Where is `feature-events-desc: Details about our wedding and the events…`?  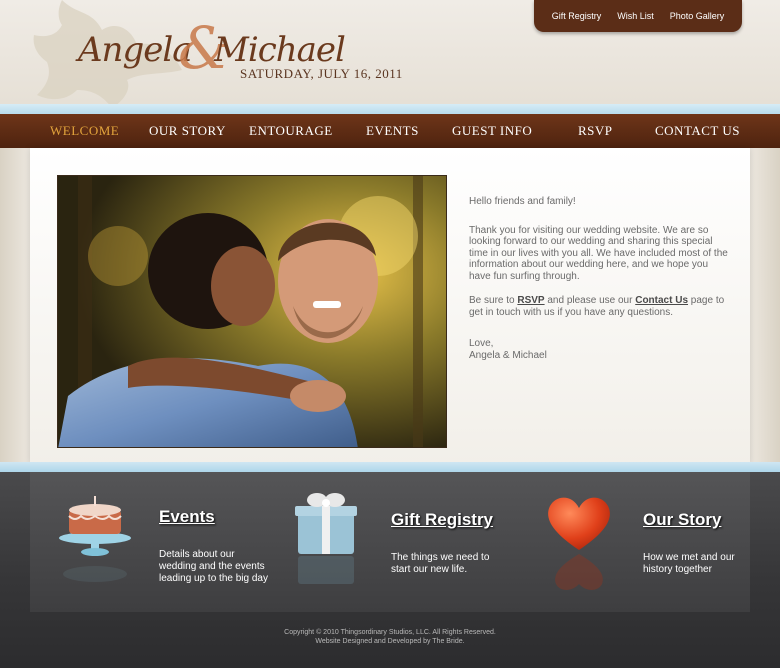 feature-events-desc: Details about our wedding and the events… is located at coordinates (213, 566).